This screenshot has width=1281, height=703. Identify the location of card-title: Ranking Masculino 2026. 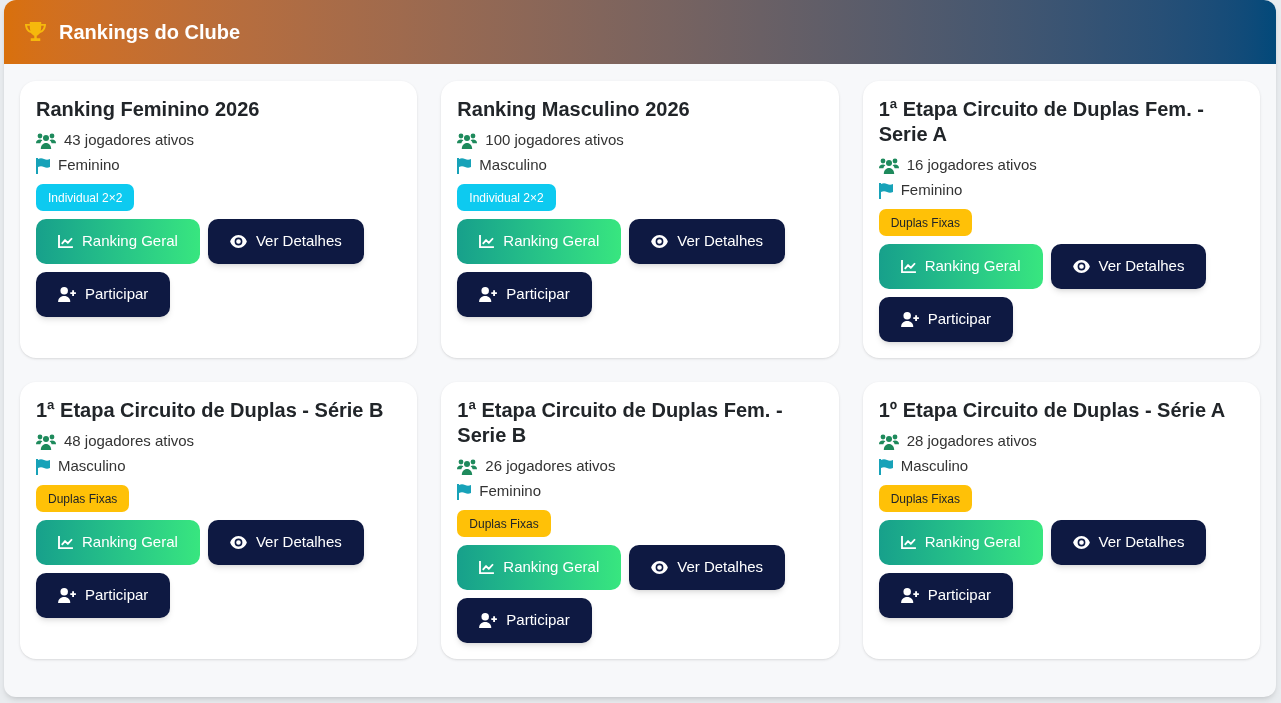
(573, 109).